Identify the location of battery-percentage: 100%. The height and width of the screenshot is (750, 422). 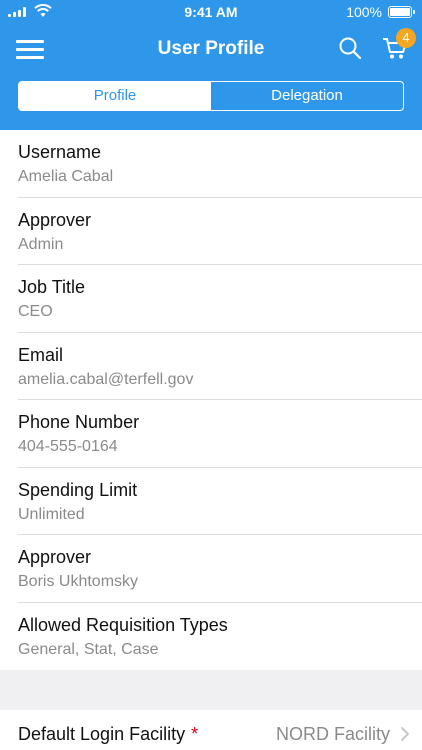
(364, 12).